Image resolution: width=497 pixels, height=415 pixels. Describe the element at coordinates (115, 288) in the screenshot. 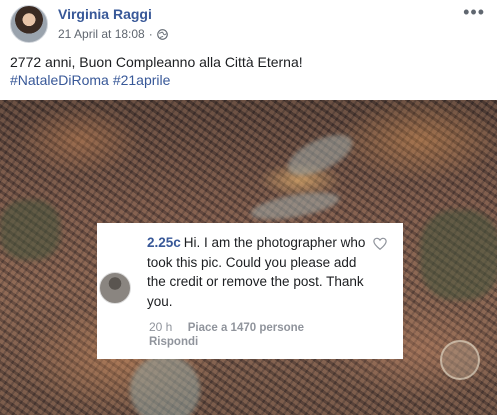

I see `commenter-avatar` at that location.